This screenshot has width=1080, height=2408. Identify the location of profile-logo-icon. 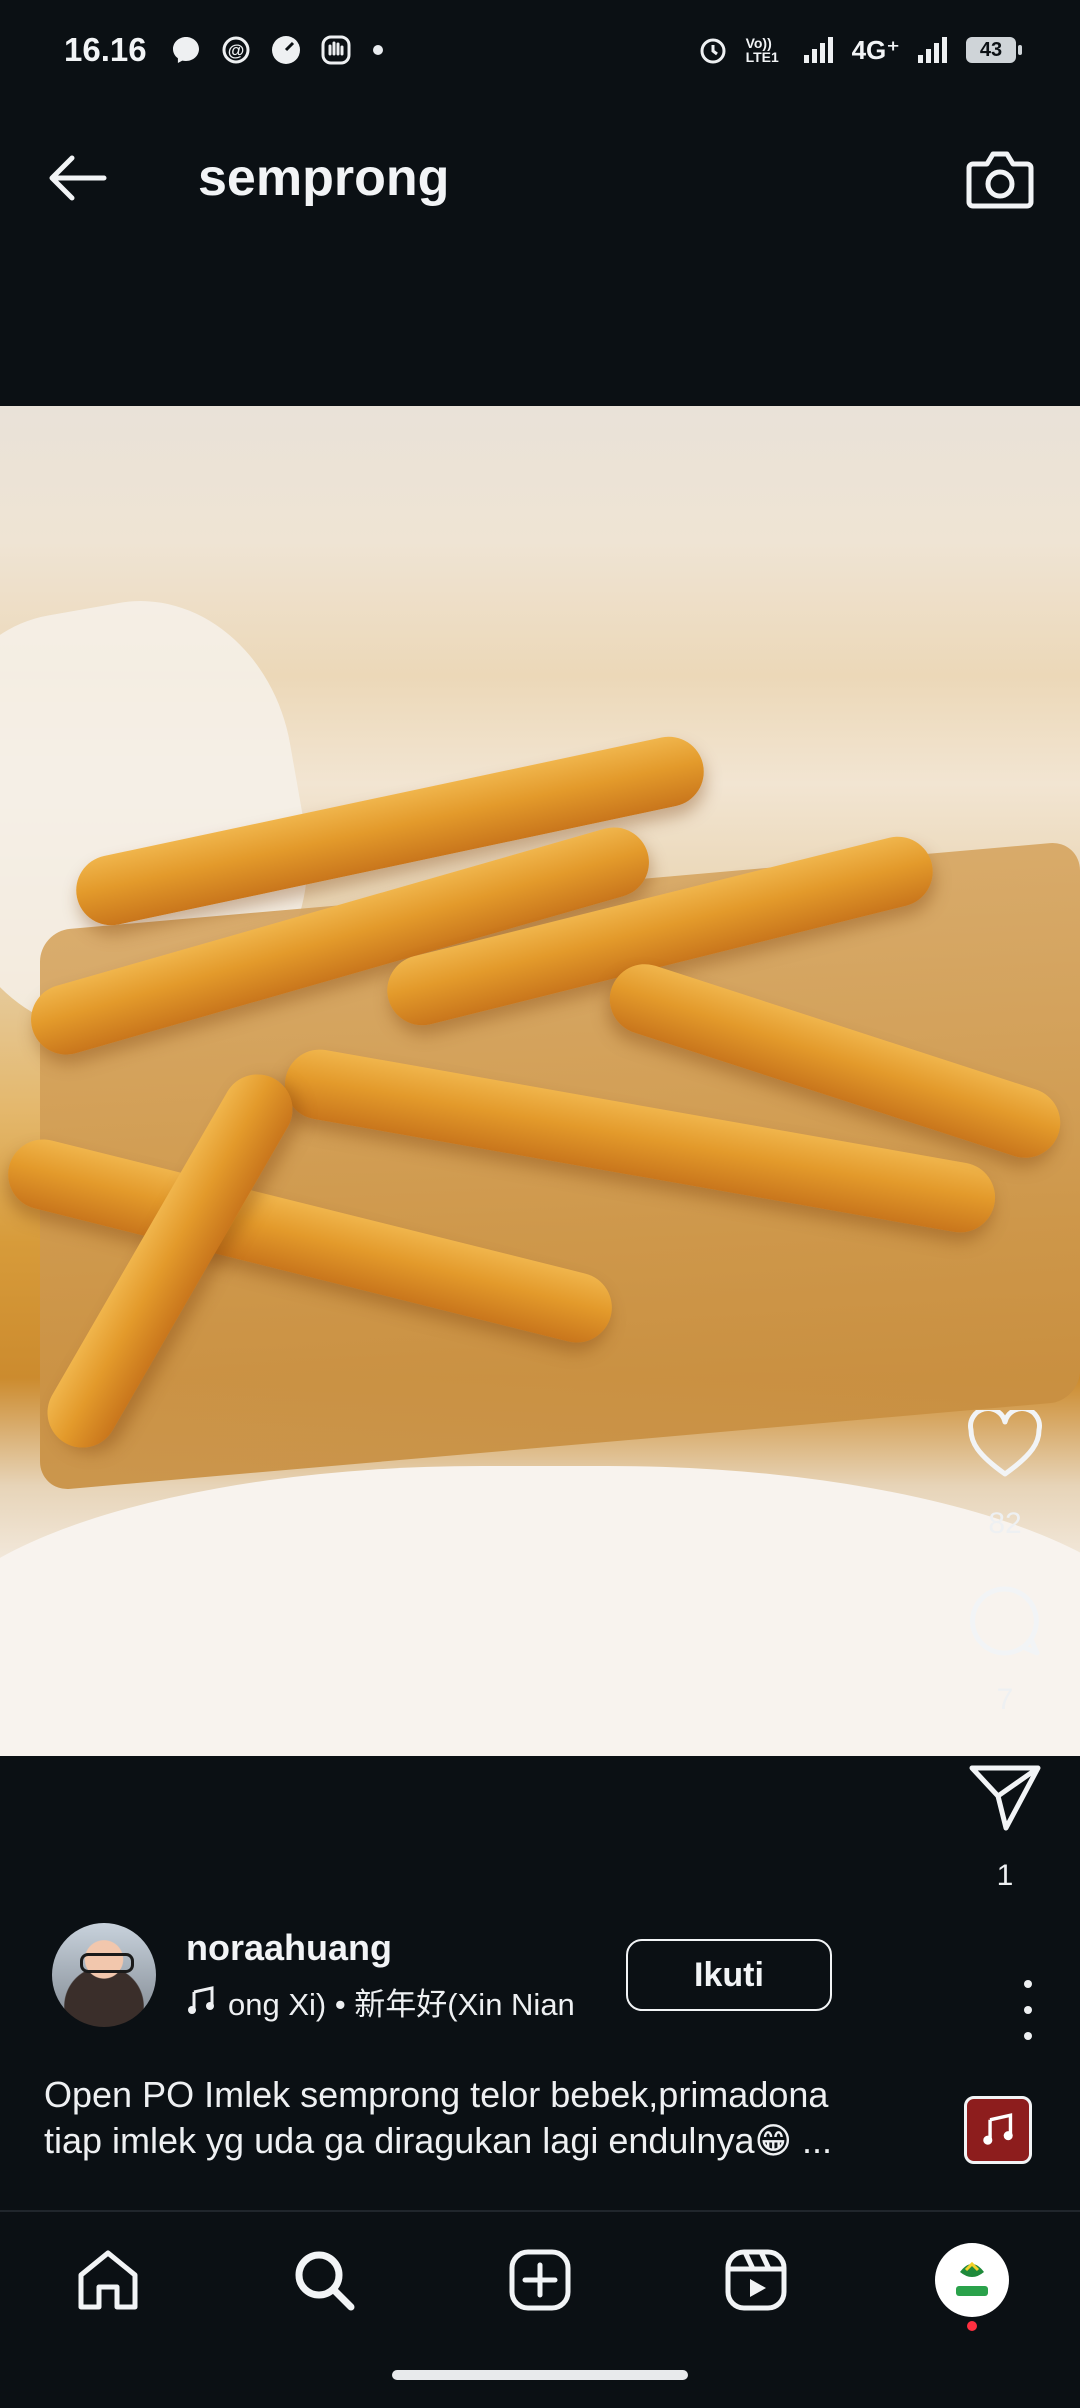
(972, 2279).